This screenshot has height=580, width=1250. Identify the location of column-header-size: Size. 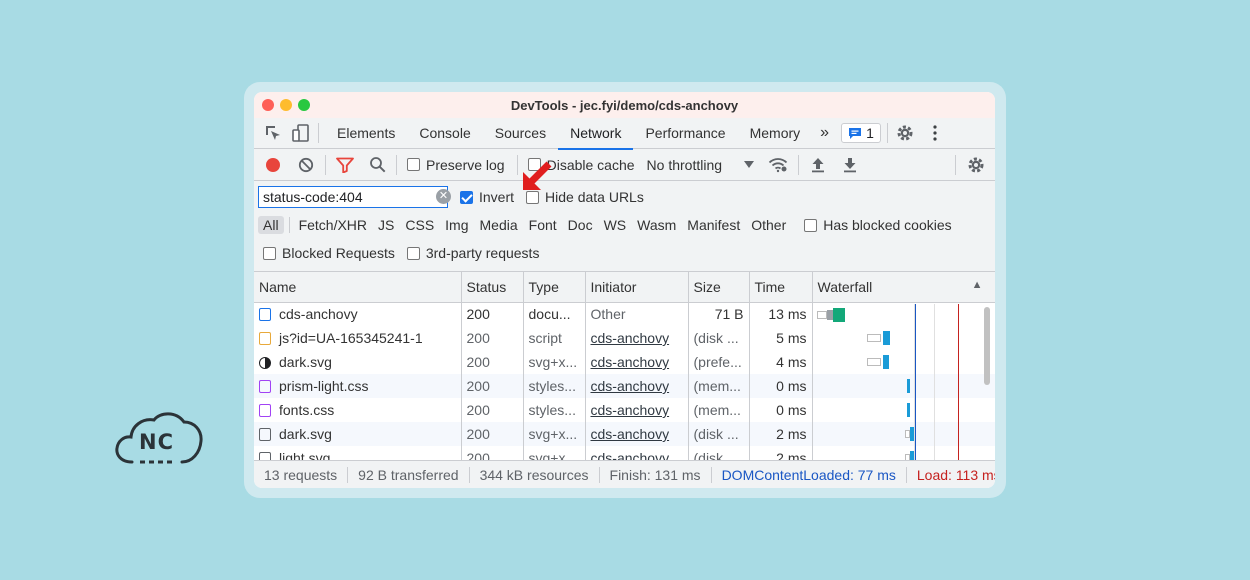
(719, 287).